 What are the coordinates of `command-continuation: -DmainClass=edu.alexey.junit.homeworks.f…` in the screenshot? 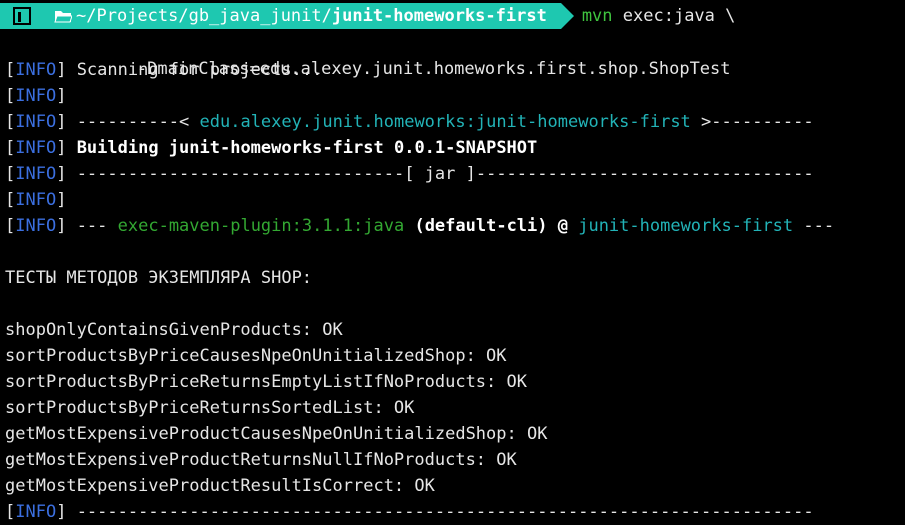 It's located at (368, 54).